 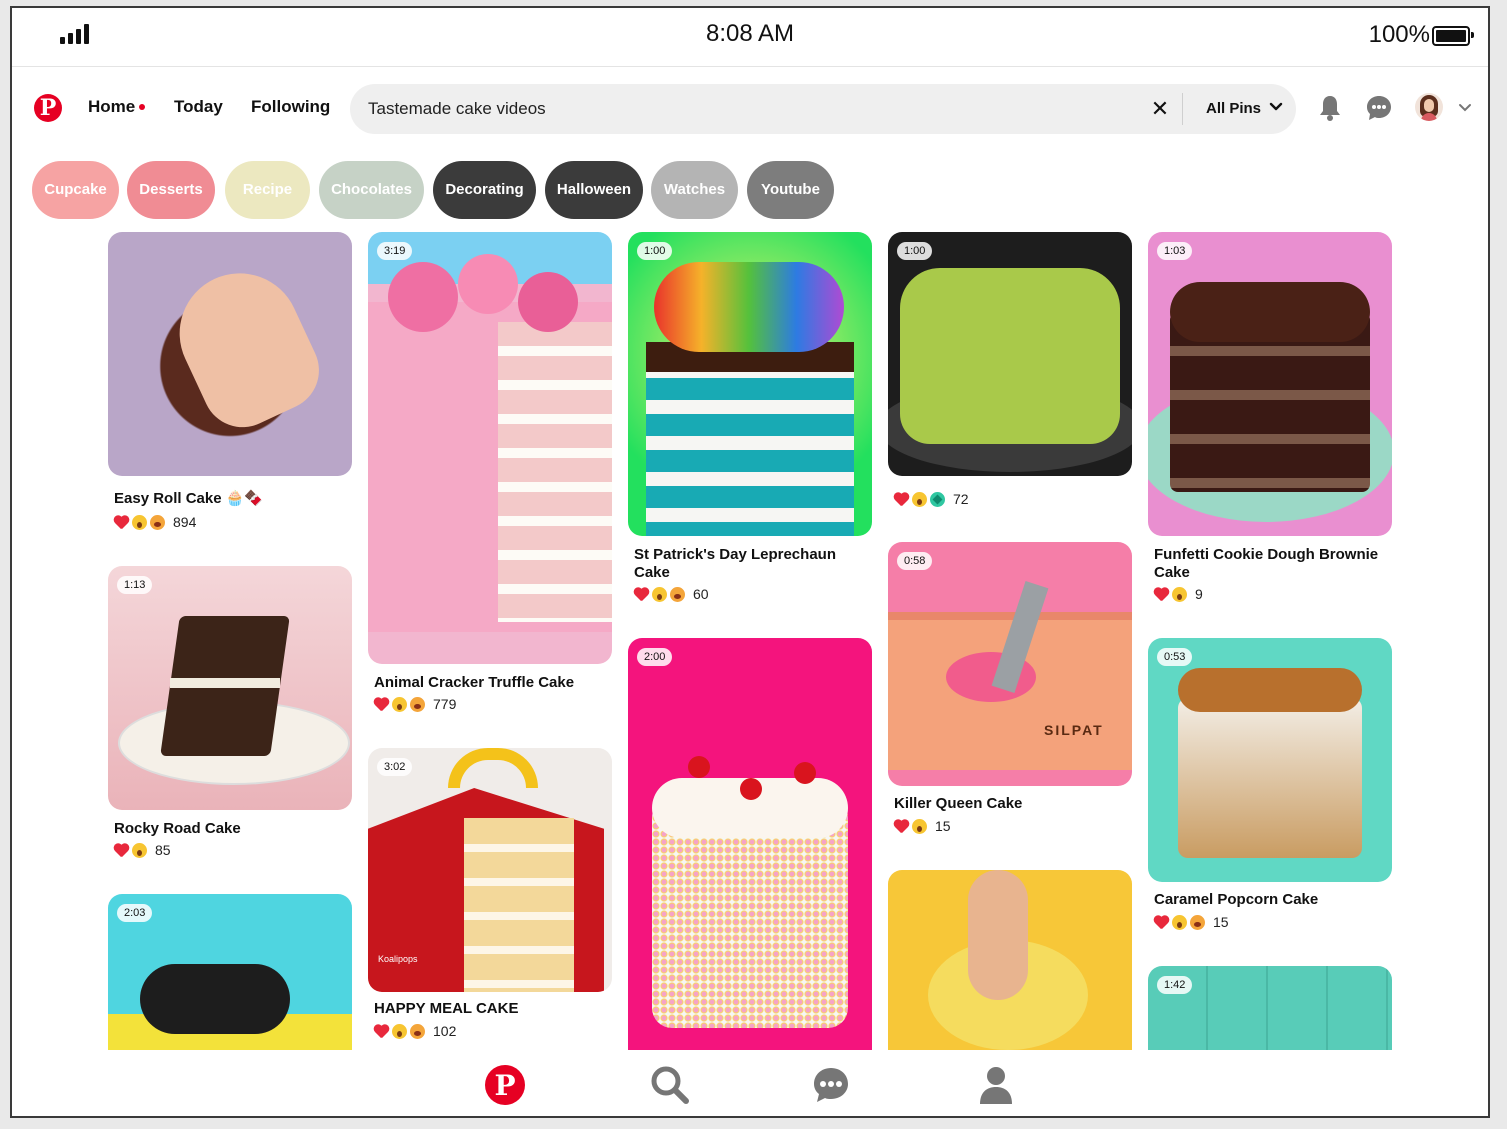 What do you see at coordinates (445, 704) in the screenshot?
I see `reaction-count: 779` at bounding box center [445, 704].